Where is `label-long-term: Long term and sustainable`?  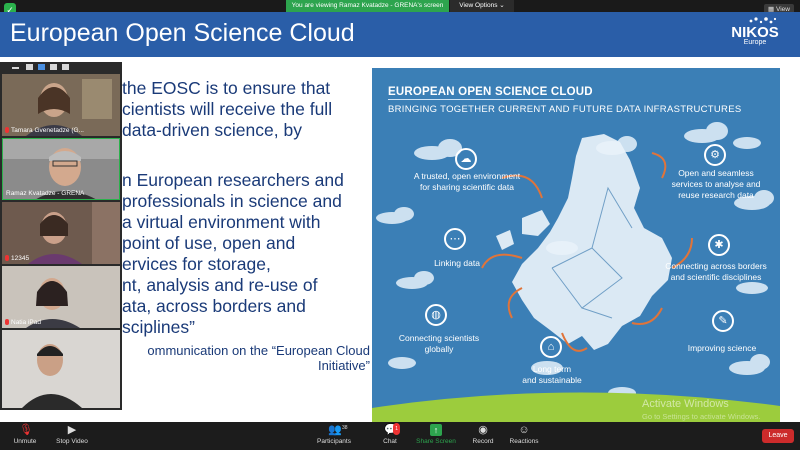
label-long-term: Long term and sustainable is located at coordinates (552, 375).